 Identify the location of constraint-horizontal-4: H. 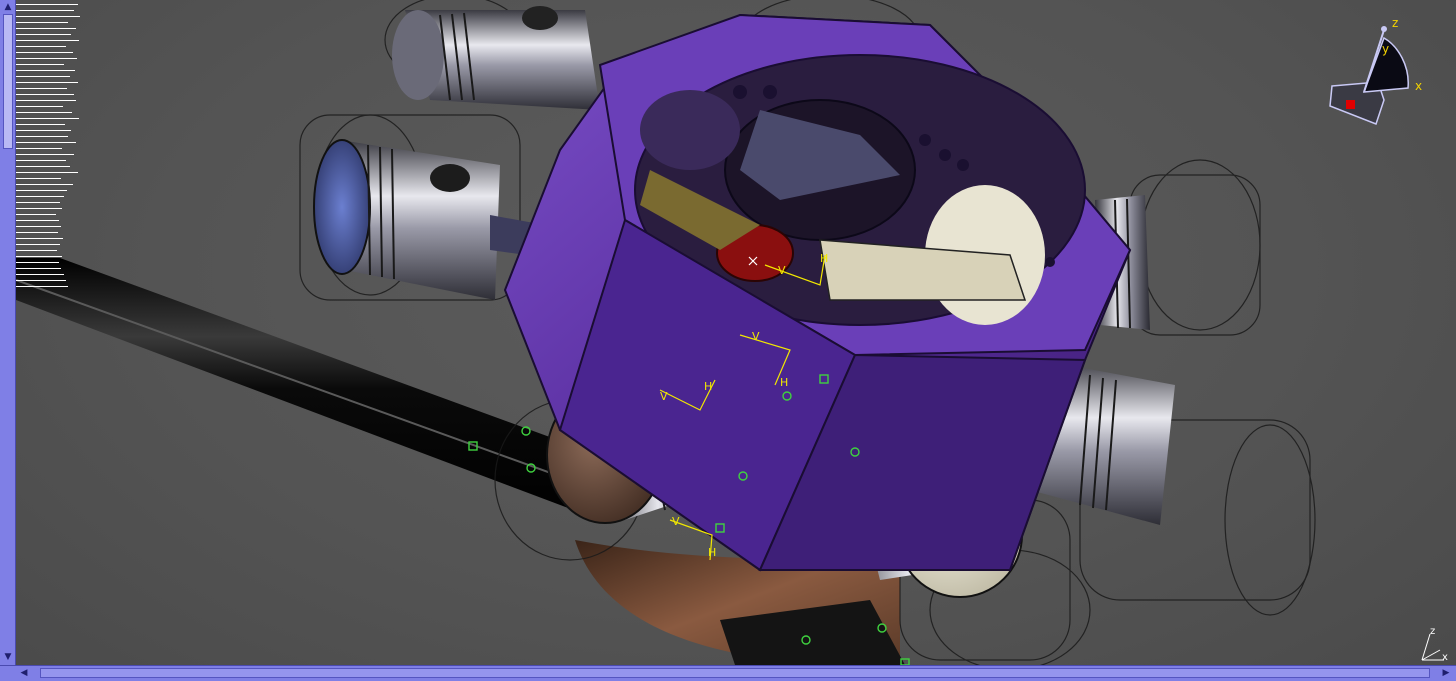
(824, 258).